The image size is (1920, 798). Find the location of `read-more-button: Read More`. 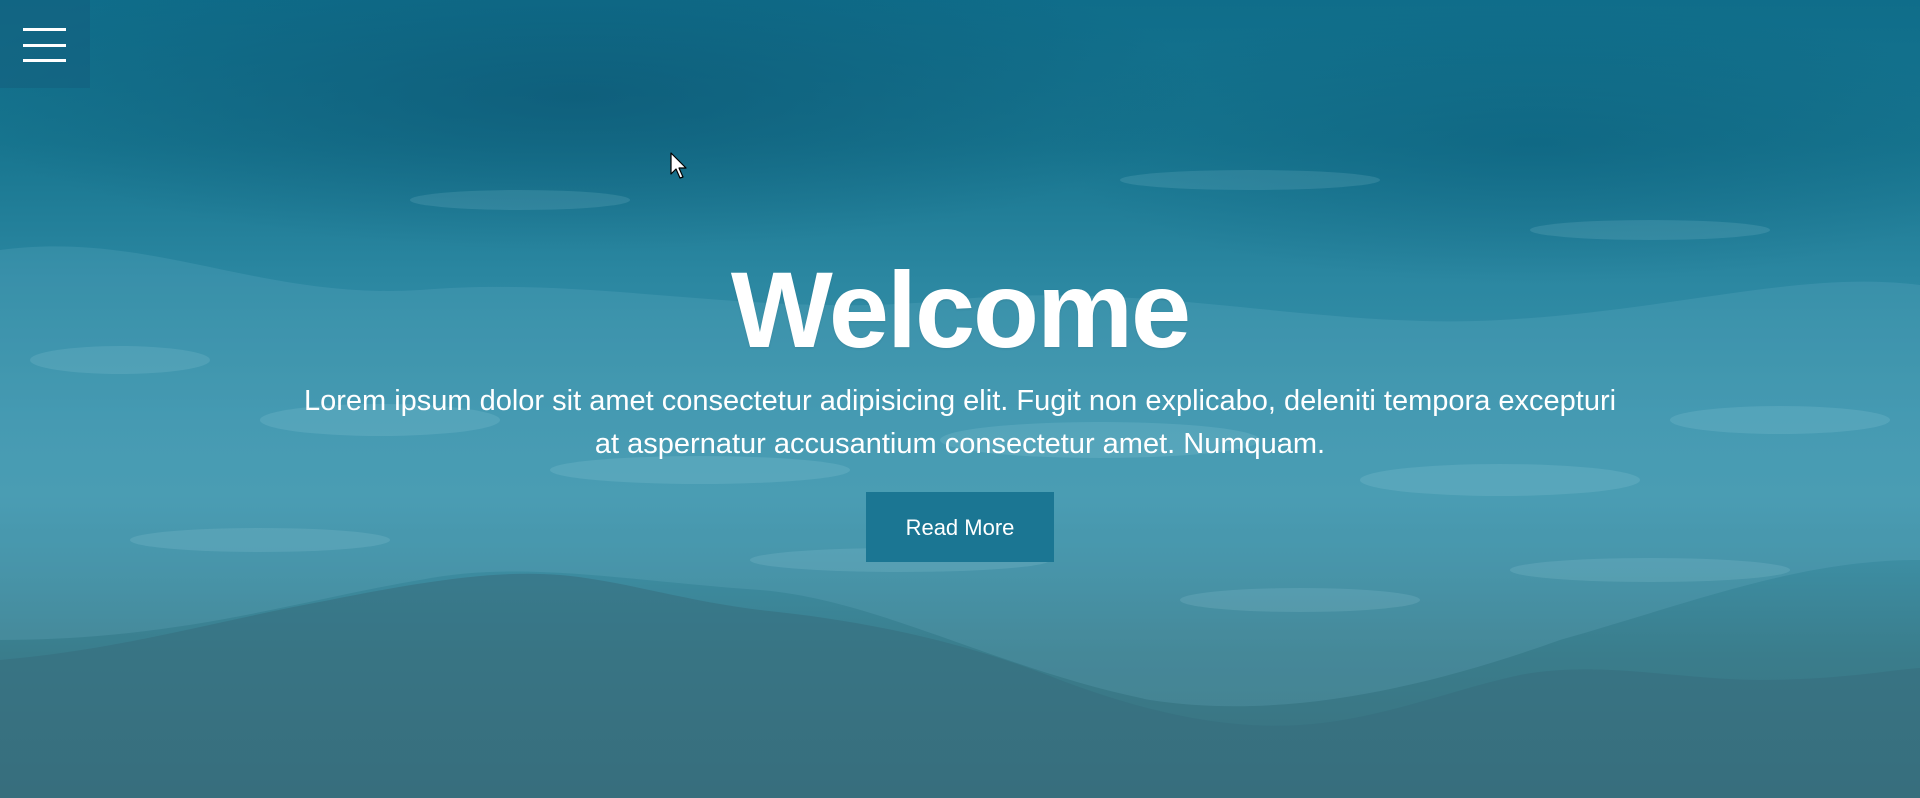

read-more-button: Read More is located at coordinates (960, 527).